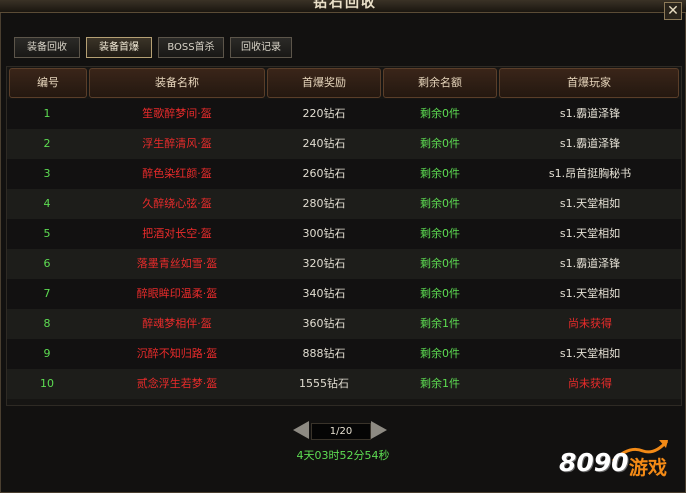 This screenshot has height=493, width=686. Describe the element at coordinates (324, 323) in the screenshot. I see `cell-reward: 360钻石` at that location.